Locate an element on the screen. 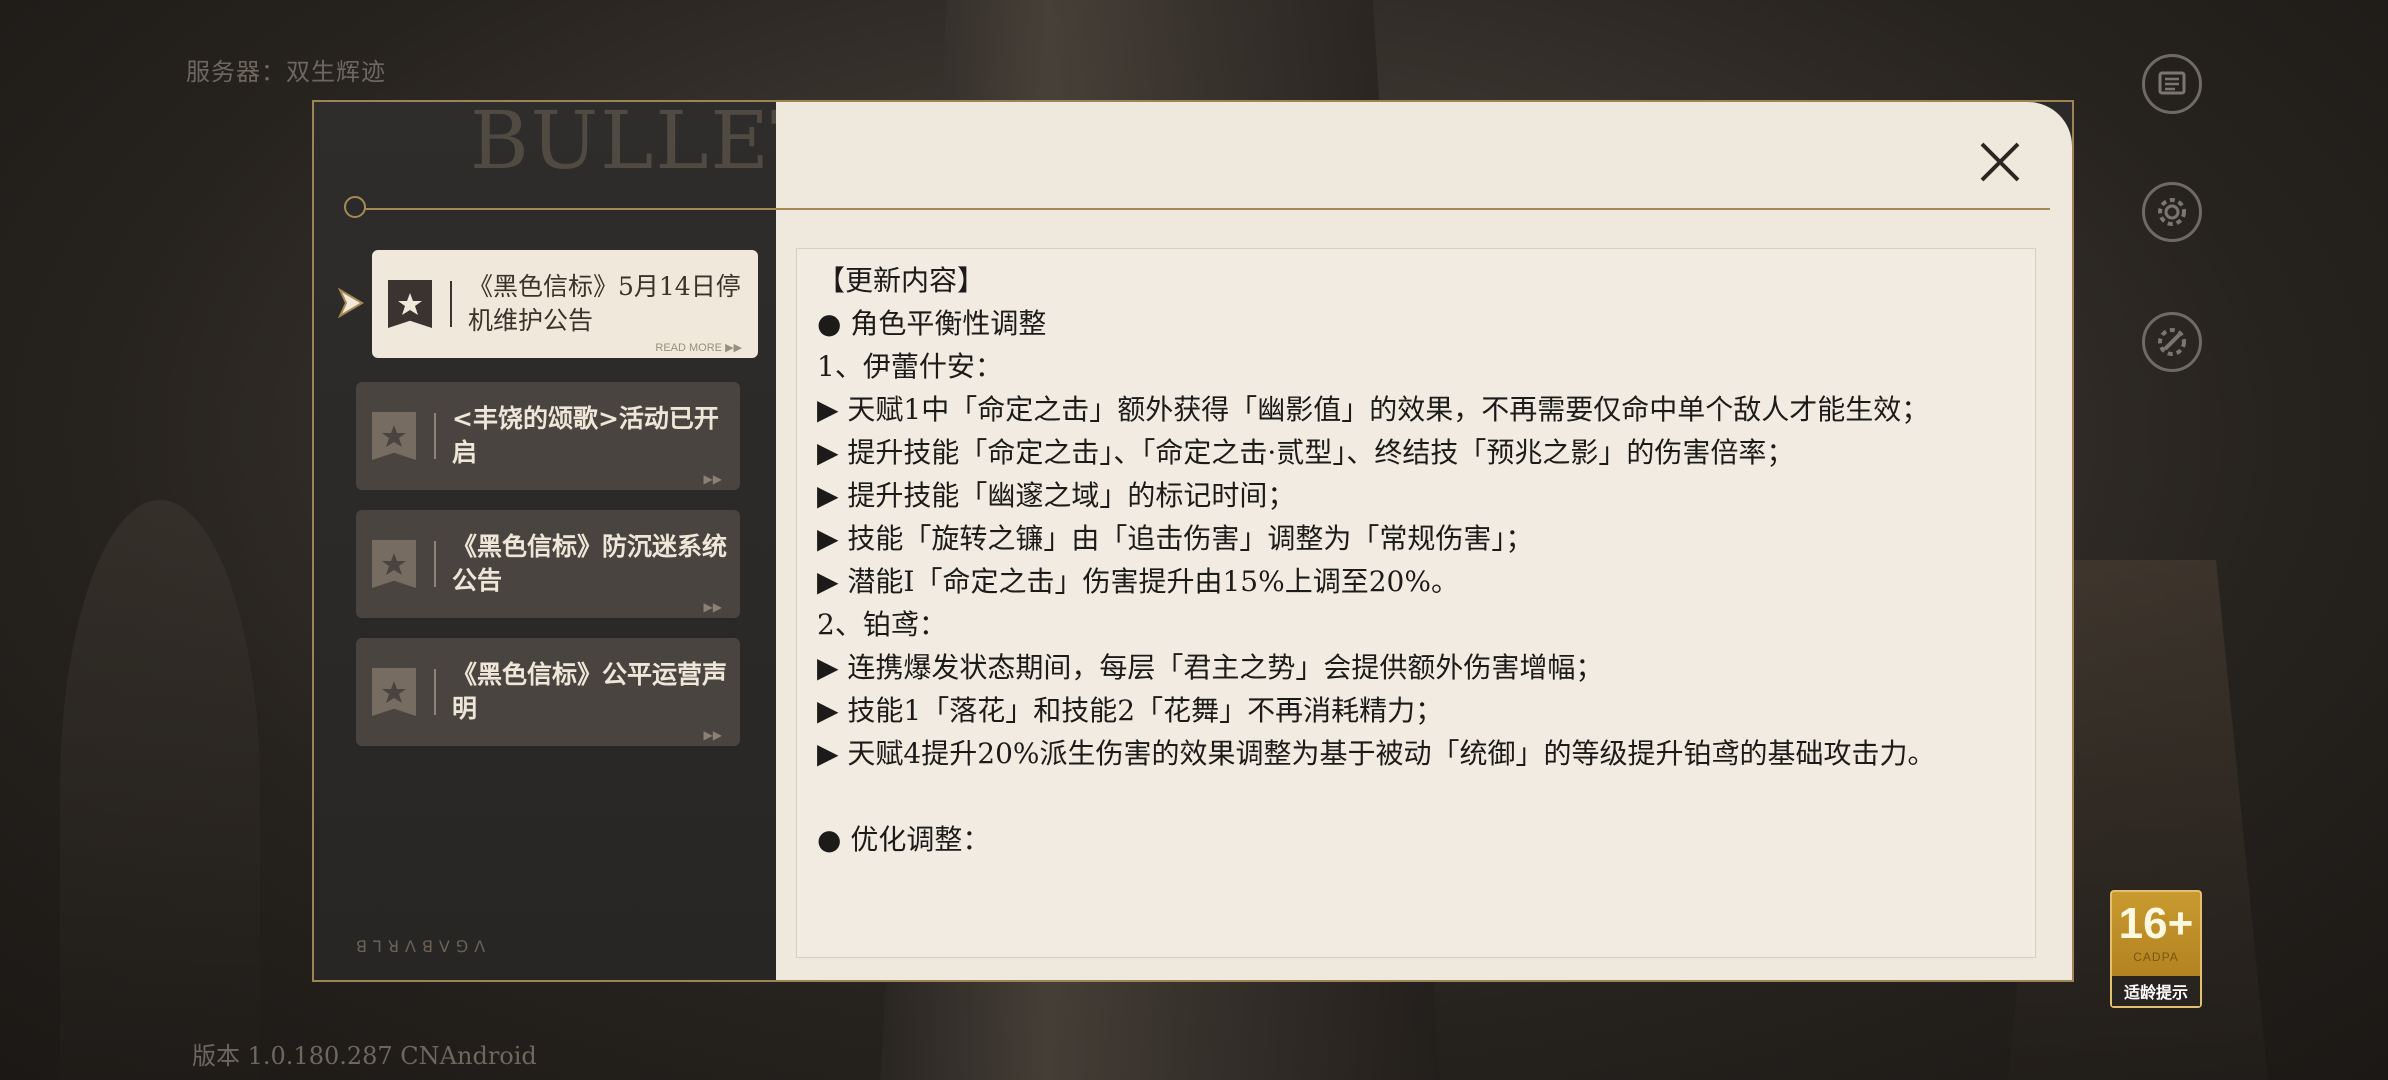 The image size is (2388, 1080). content-line: 1、伊蕾什安： is located at coordinates (910, 366).